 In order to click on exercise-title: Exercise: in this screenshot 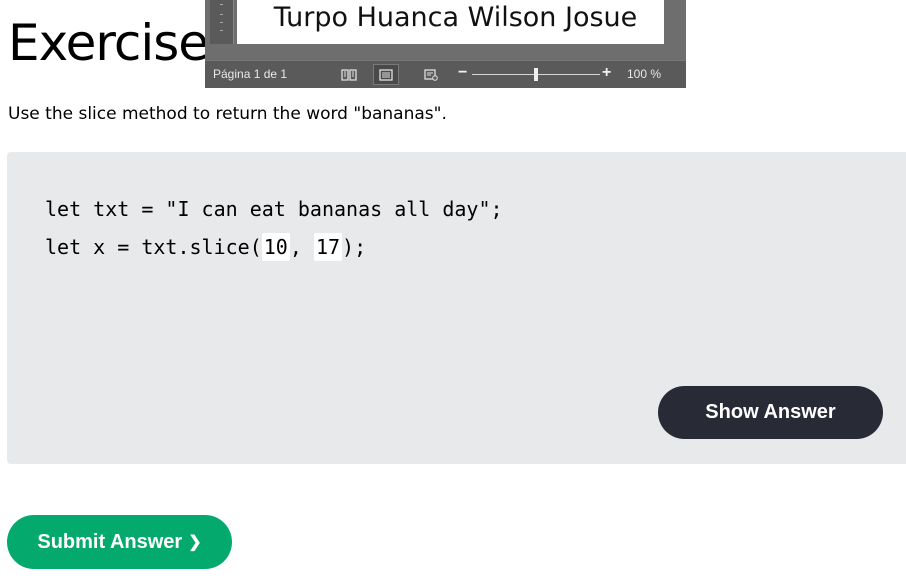, I will do `click(116, 43)`.